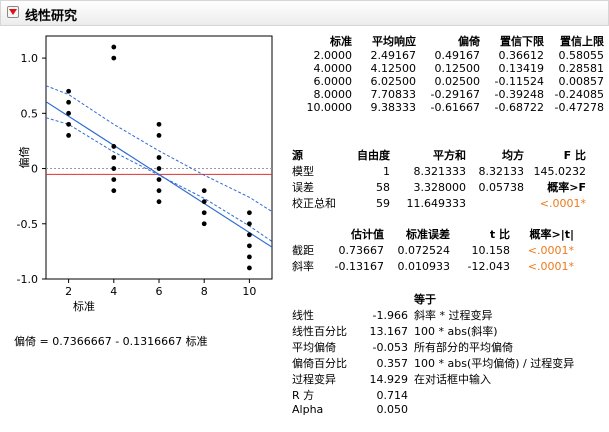  What do you see at coordinates (13, 12) in the screenshot?
I see `disclosure-toggle-icon` at bounding box center [13, 12].